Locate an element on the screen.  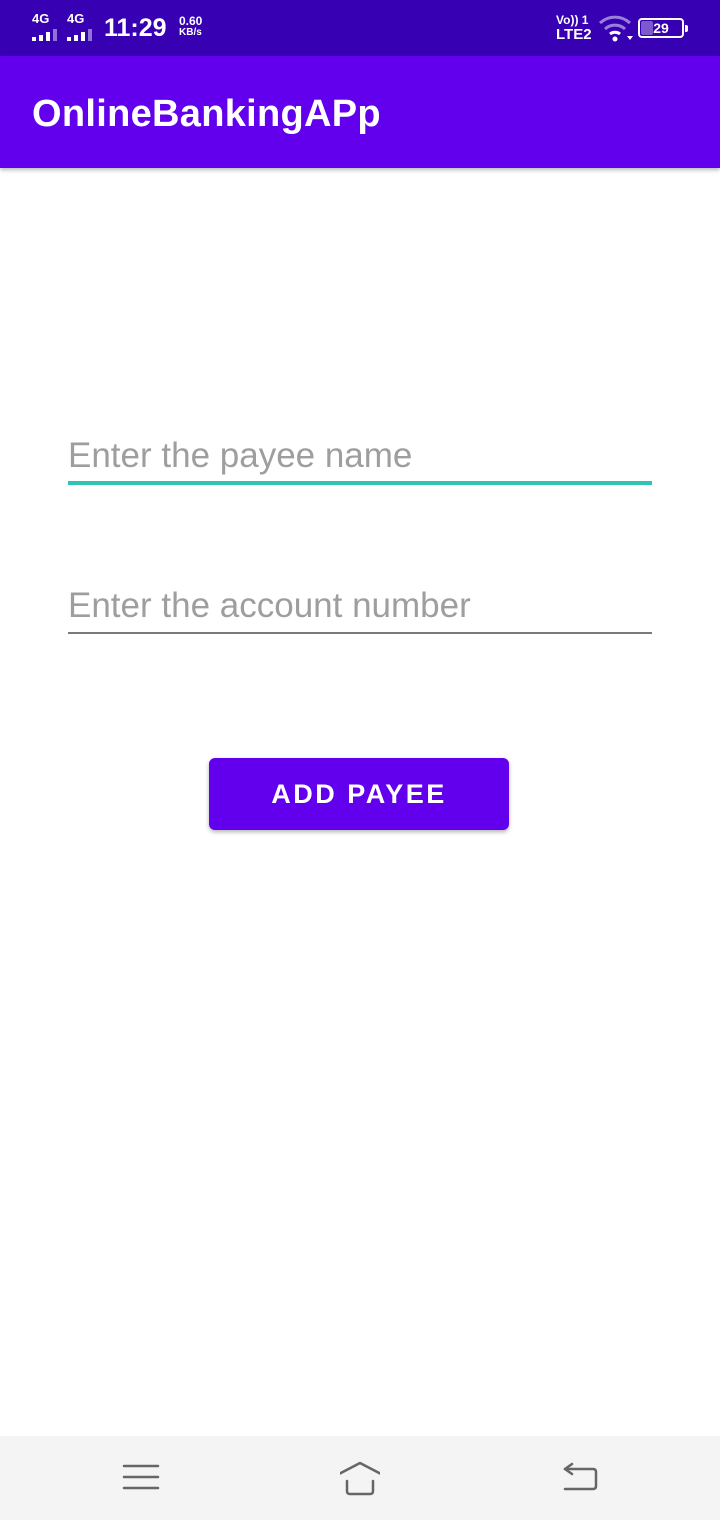
network-speed: 0.60 KB/s is located at coordinates (190, 27).